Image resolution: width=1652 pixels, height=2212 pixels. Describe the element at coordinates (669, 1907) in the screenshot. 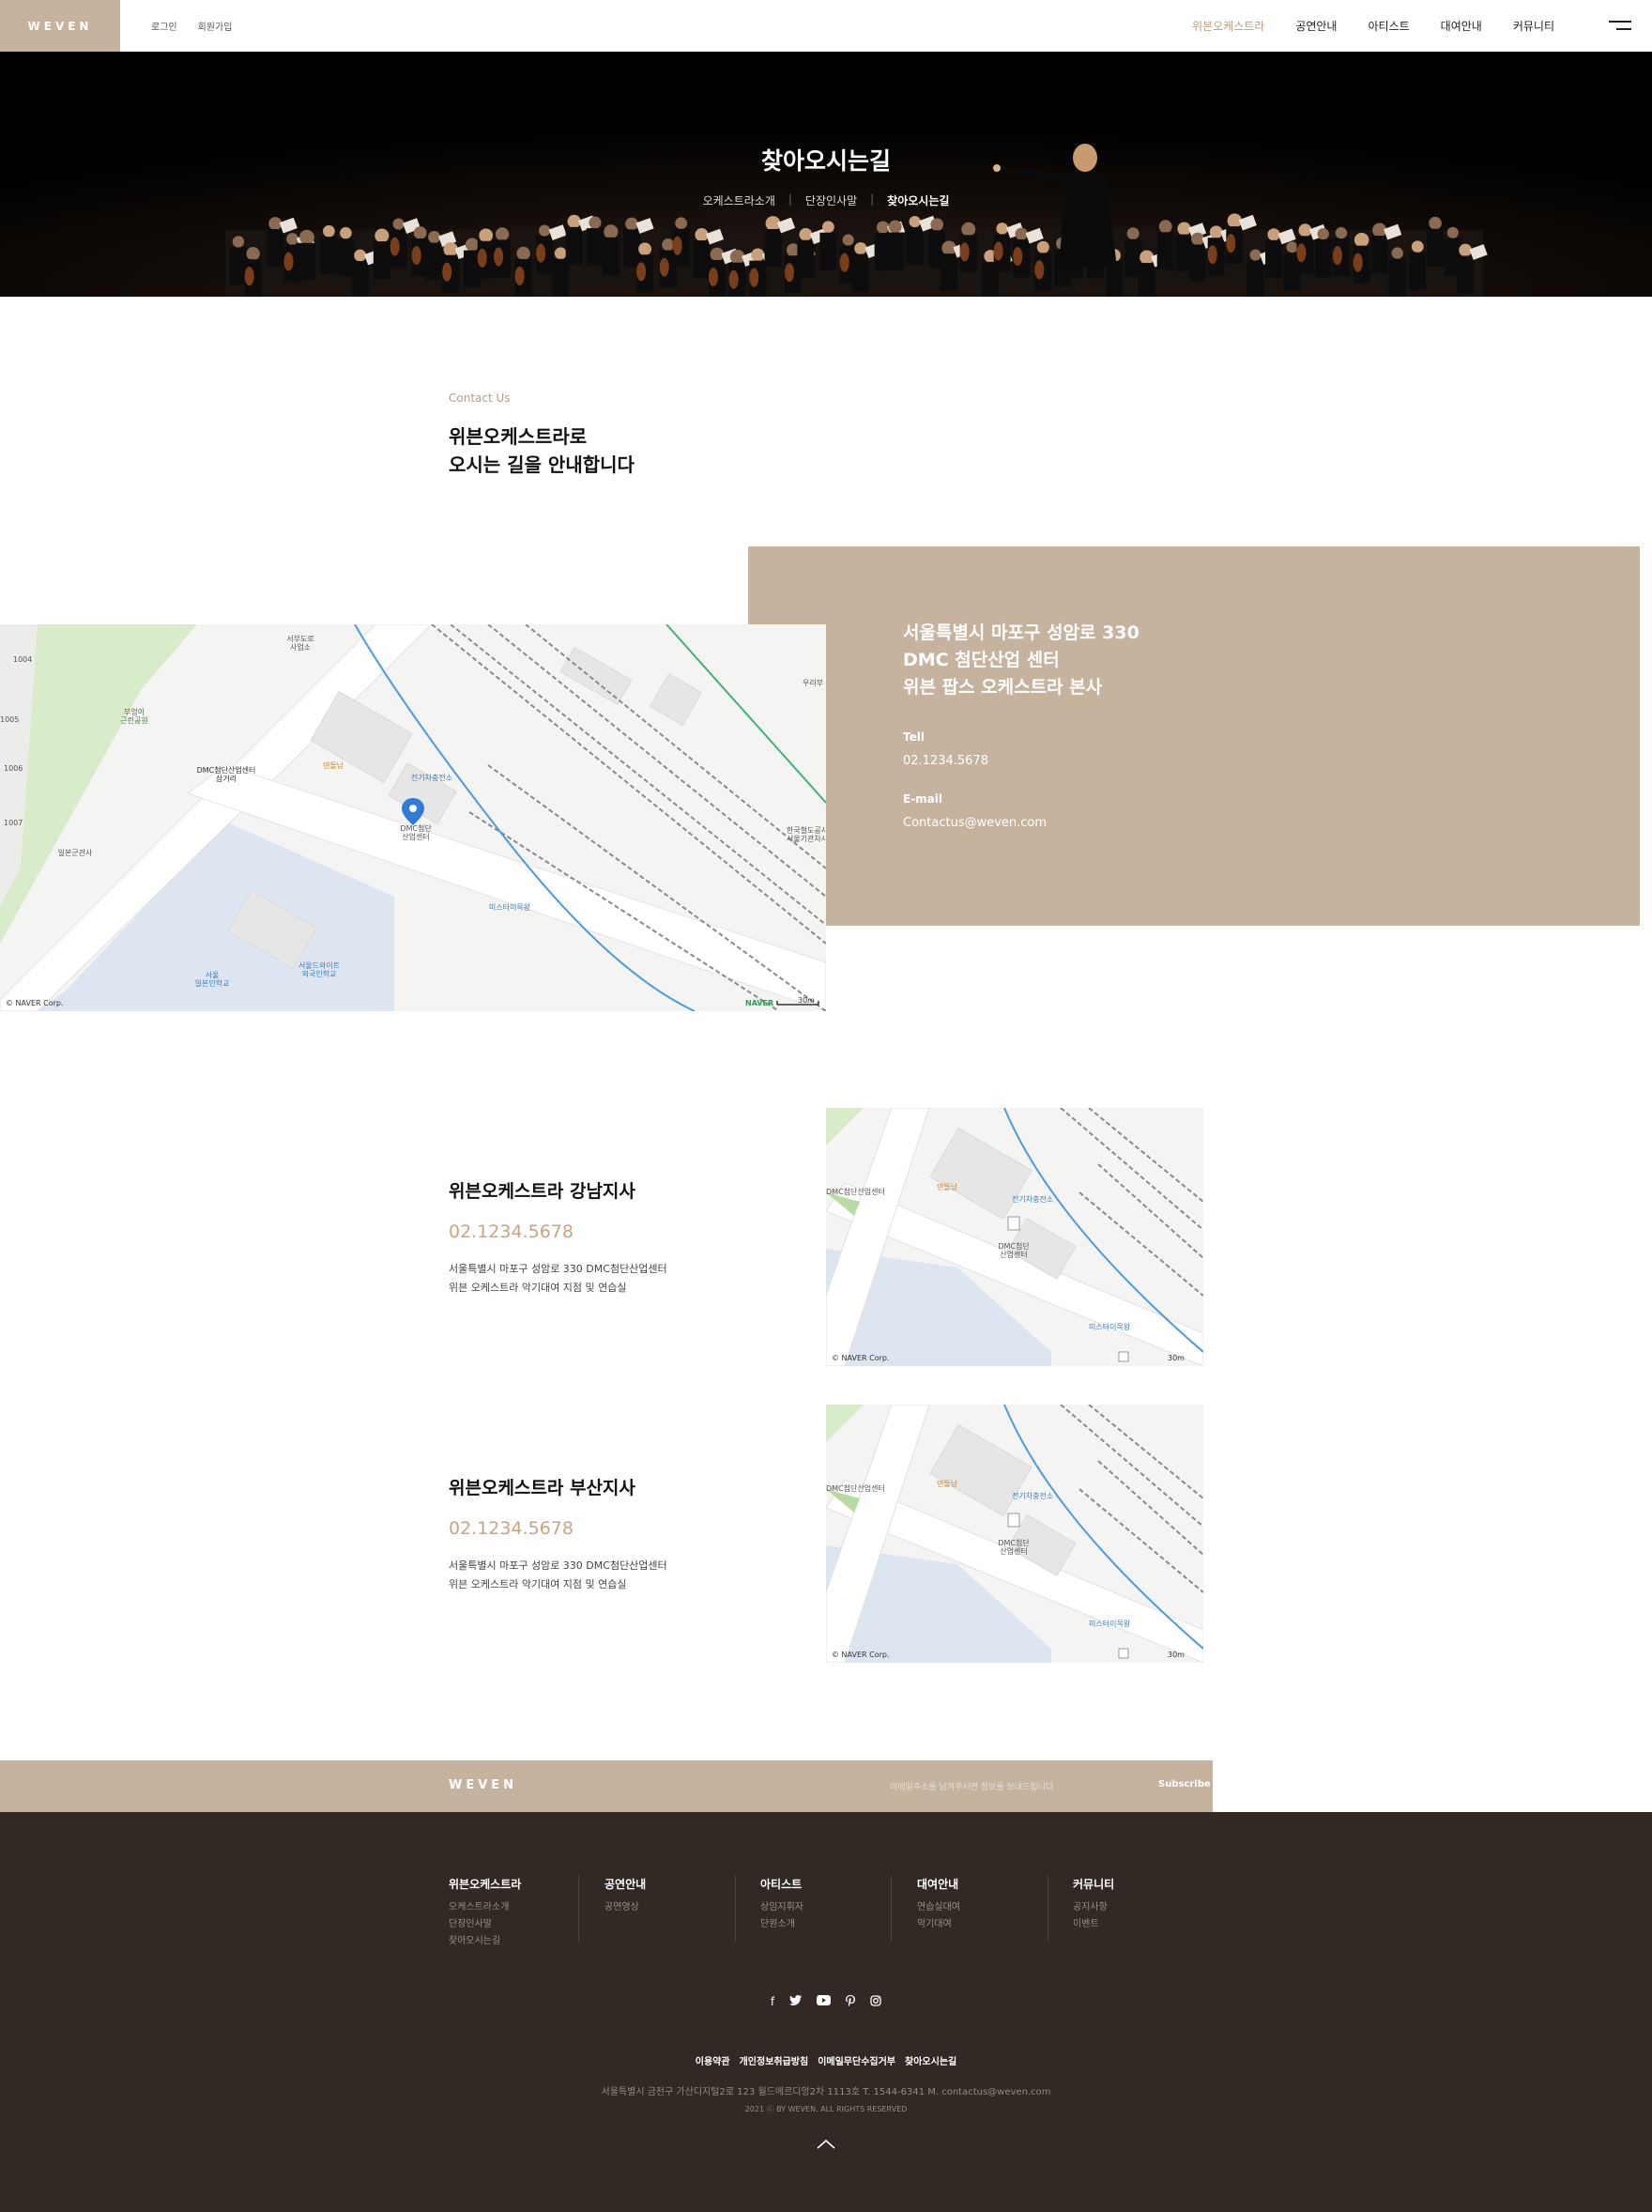

I see `footer-link: 공연영상` at that location.